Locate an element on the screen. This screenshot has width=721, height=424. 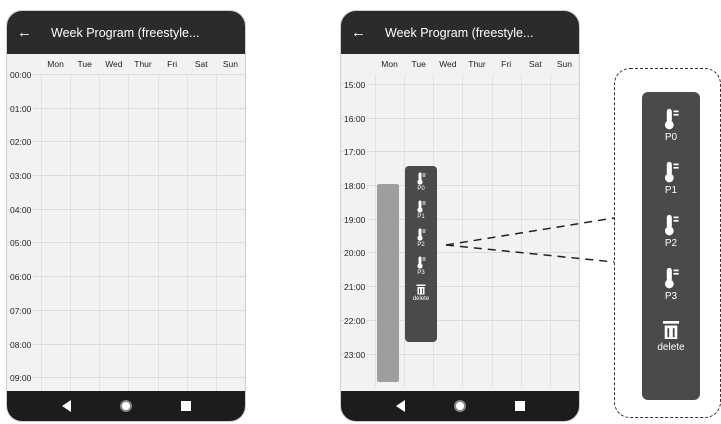
zoomed-program-menu: P0 P1 P2 P3 delete is located at coordinates (671, 246).